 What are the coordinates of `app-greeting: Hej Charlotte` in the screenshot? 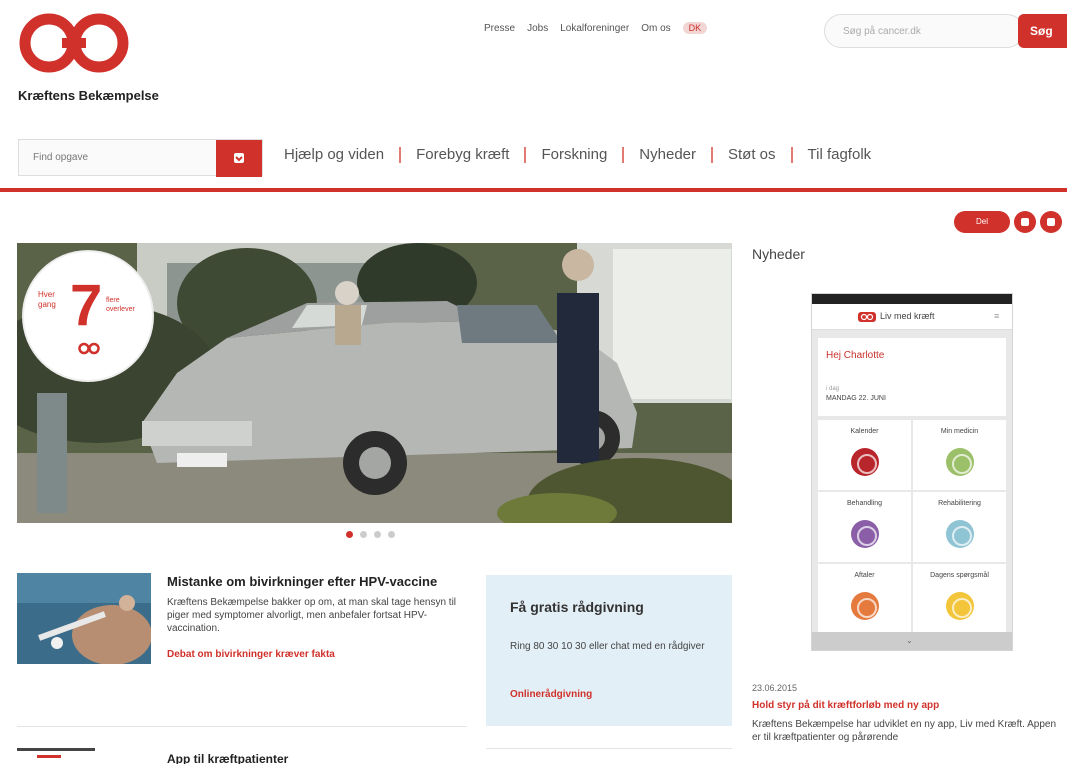 It's located at (855, 355).